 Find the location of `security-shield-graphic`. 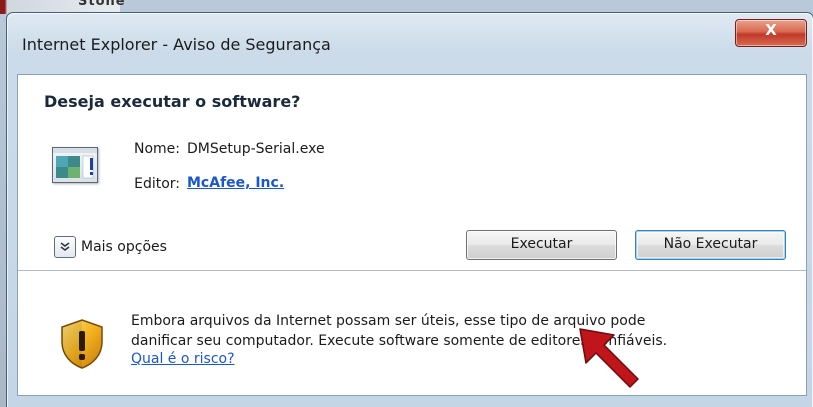

security-shield-graphic is located at coordinates (82, 344).